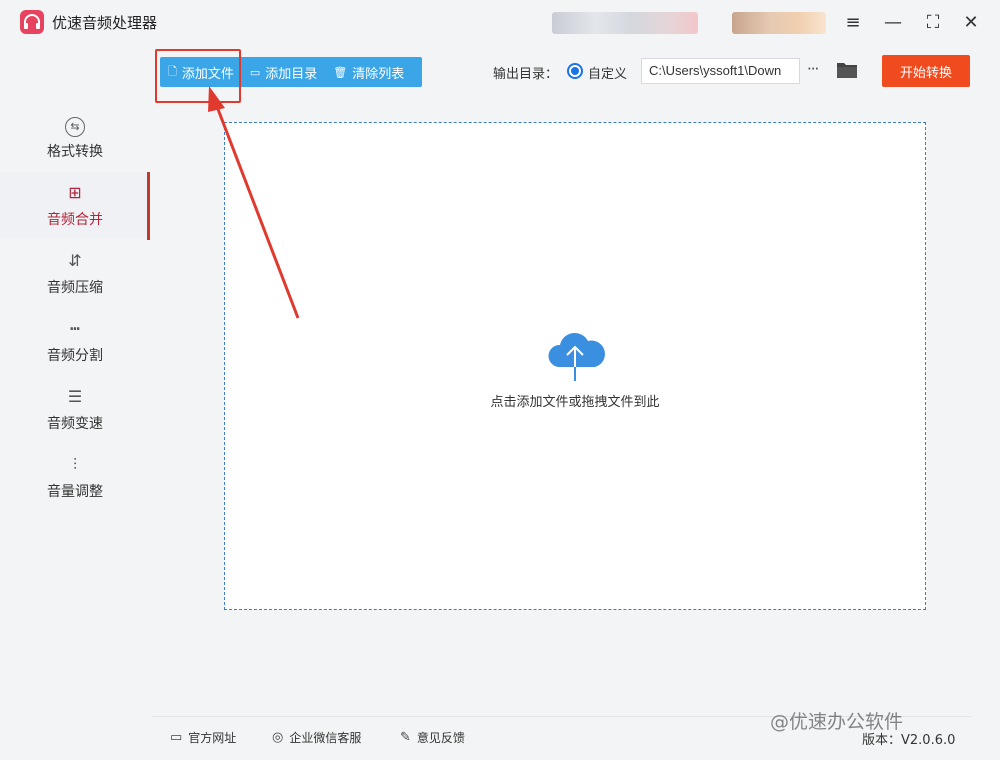  I want to click on sidebar-item-audio-split: ┅ 音频分割, so click(75, 341).